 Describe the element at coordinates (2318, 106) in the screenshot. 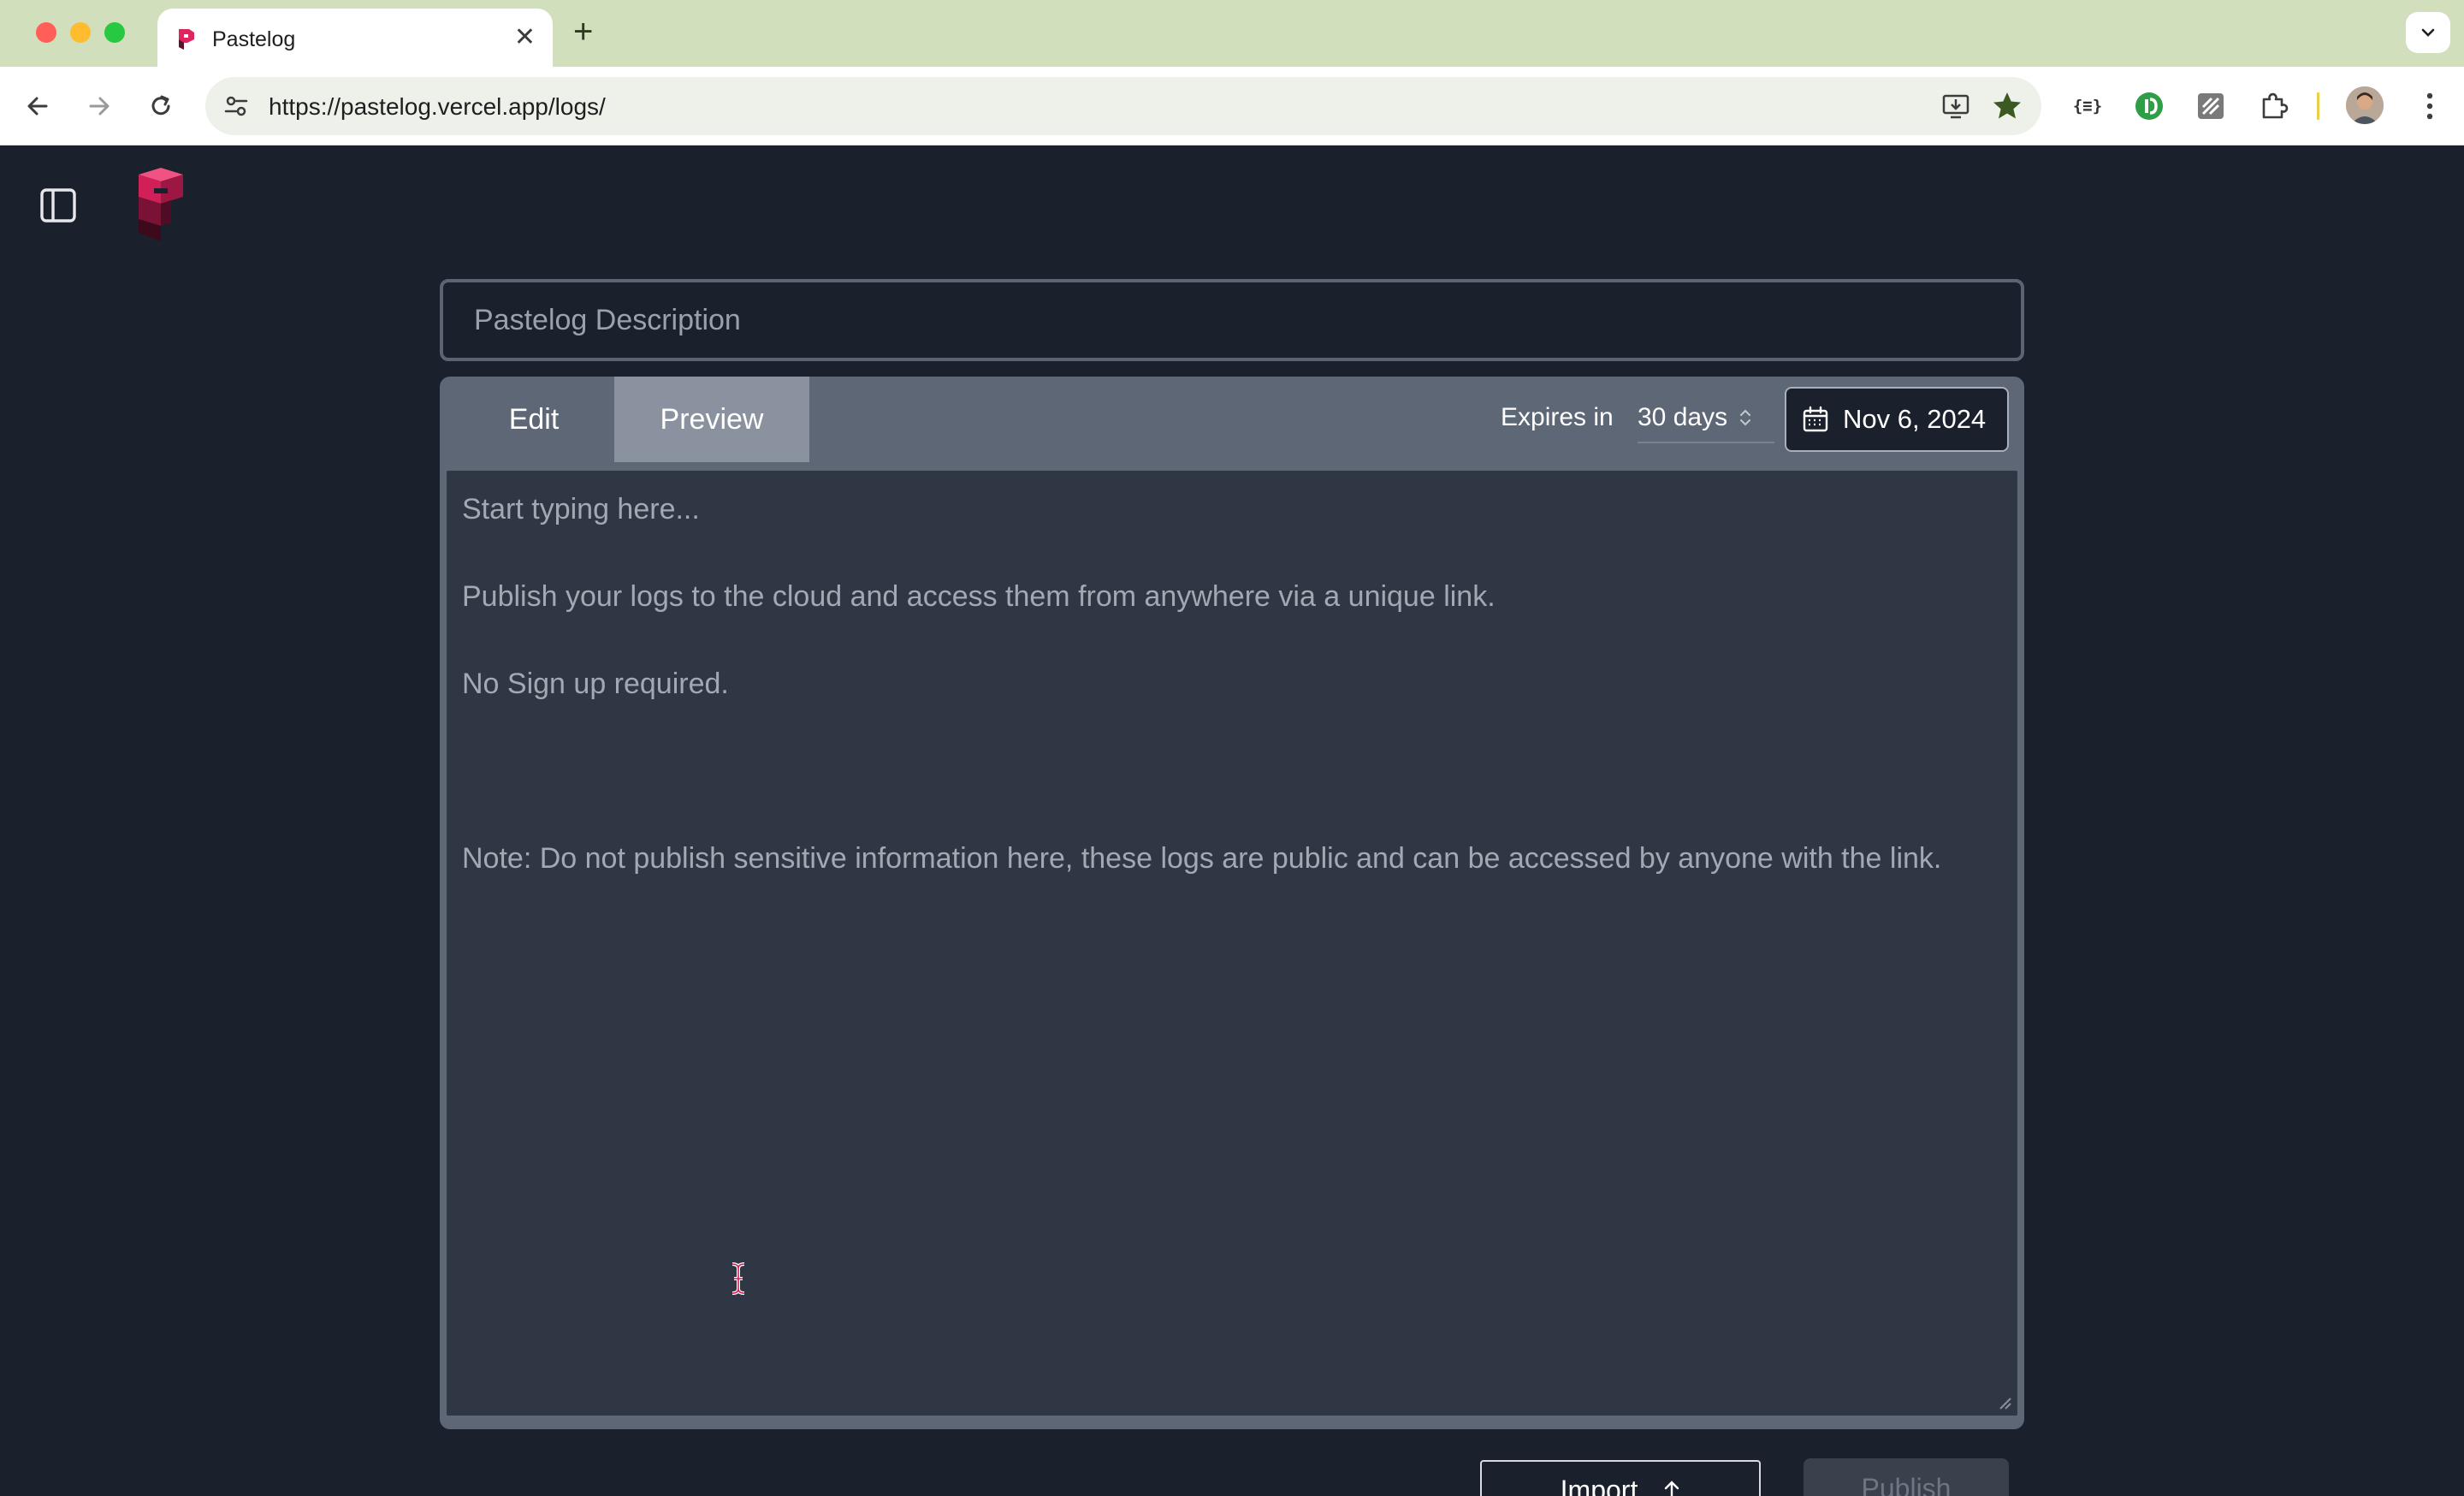

I see `toolbar-separator` at that location.